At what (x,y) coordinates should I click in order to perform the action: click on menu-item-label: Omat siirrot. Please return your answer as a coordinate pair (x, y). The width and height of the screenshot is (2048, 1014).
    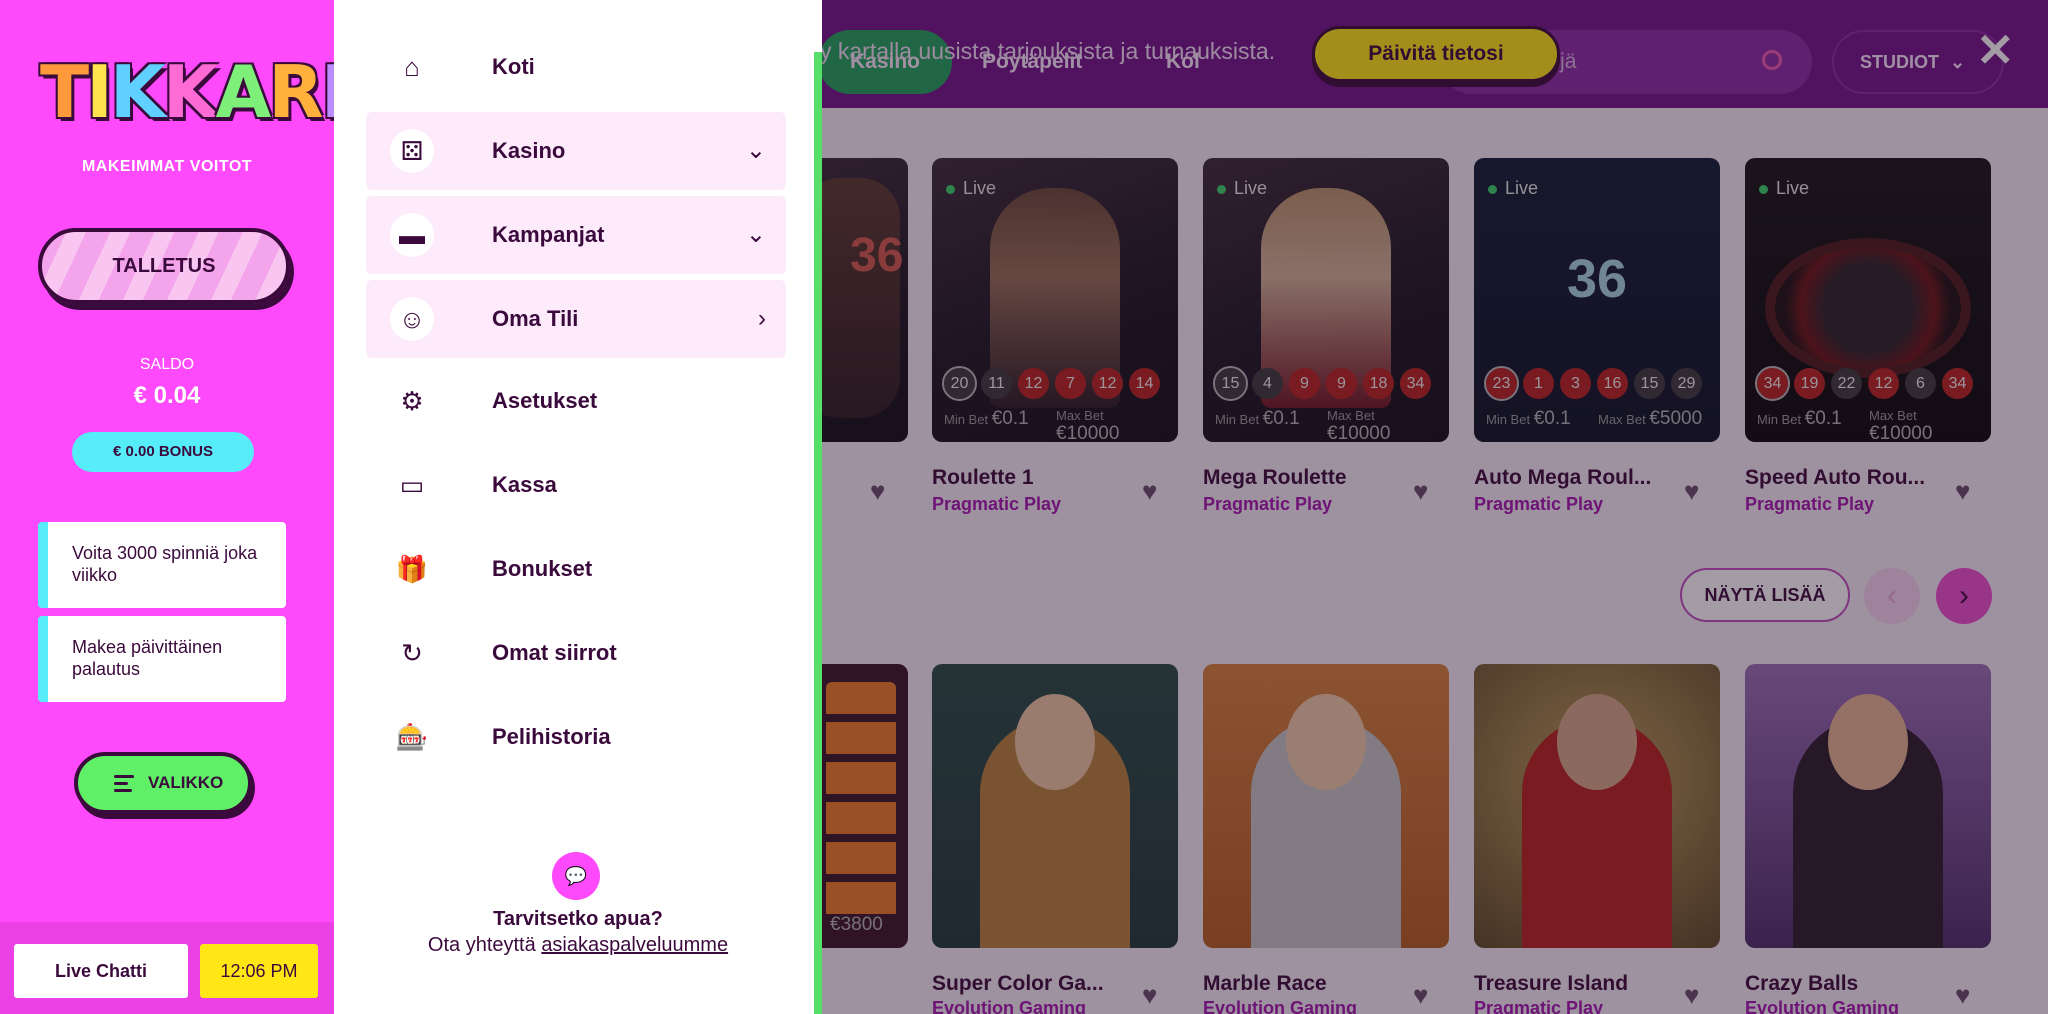
    Looking at the image, I should click on (554, 652).